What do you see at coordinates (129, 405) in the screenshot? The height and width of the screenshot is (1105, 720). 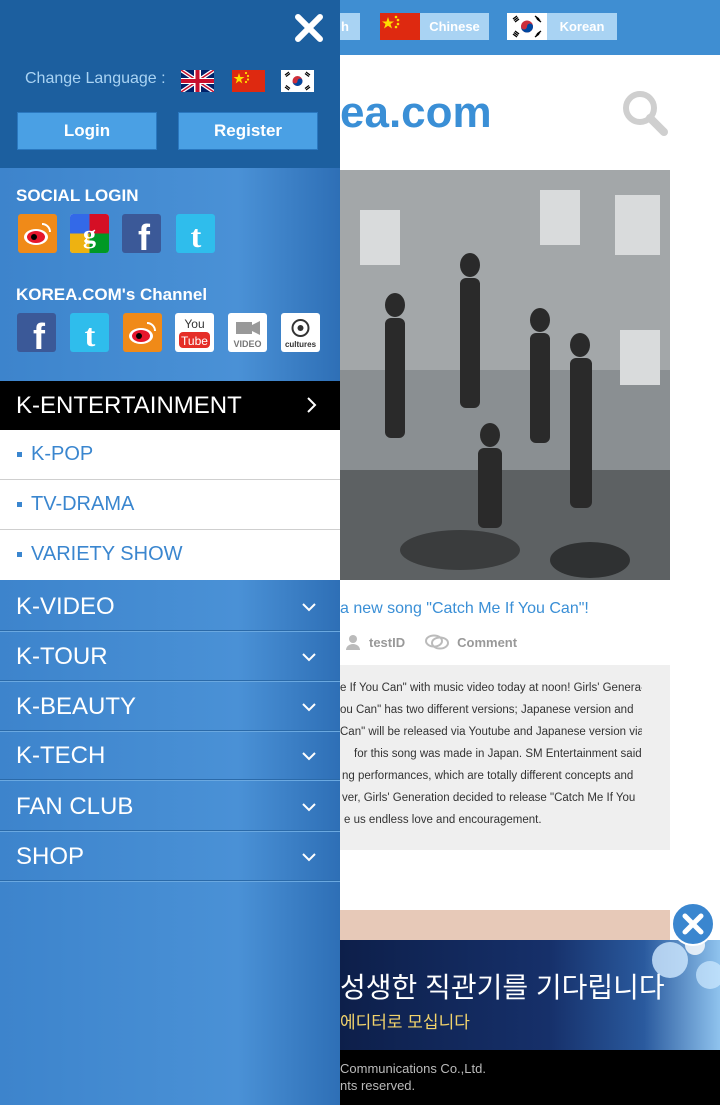 I see `menu-label: K-ENTERTAINMENT` at bounding box center [129, 405].